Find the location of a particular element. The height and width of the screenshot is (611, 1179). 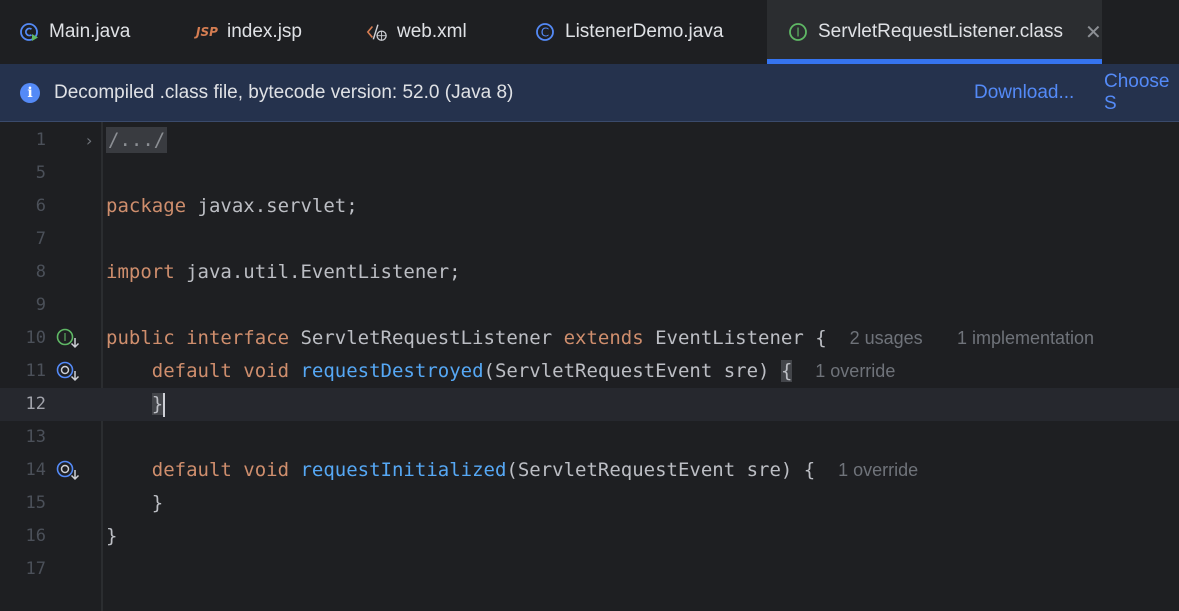

info-icon: i is located at coordinates (30, 92).